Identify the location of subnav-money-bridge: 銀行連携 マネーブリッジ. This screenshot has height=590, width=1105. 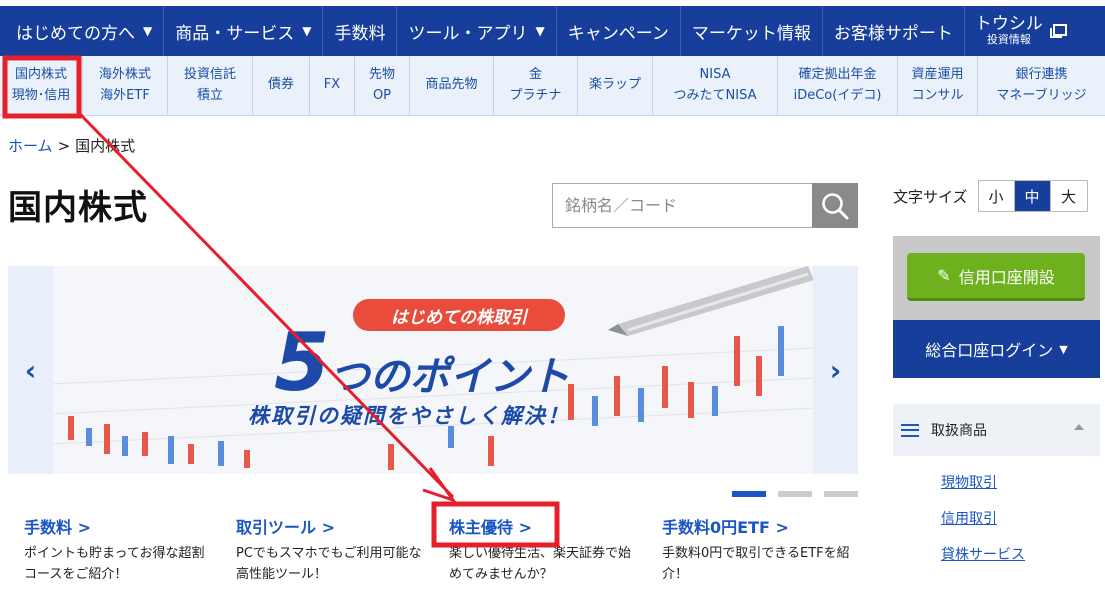
(1041, 85).